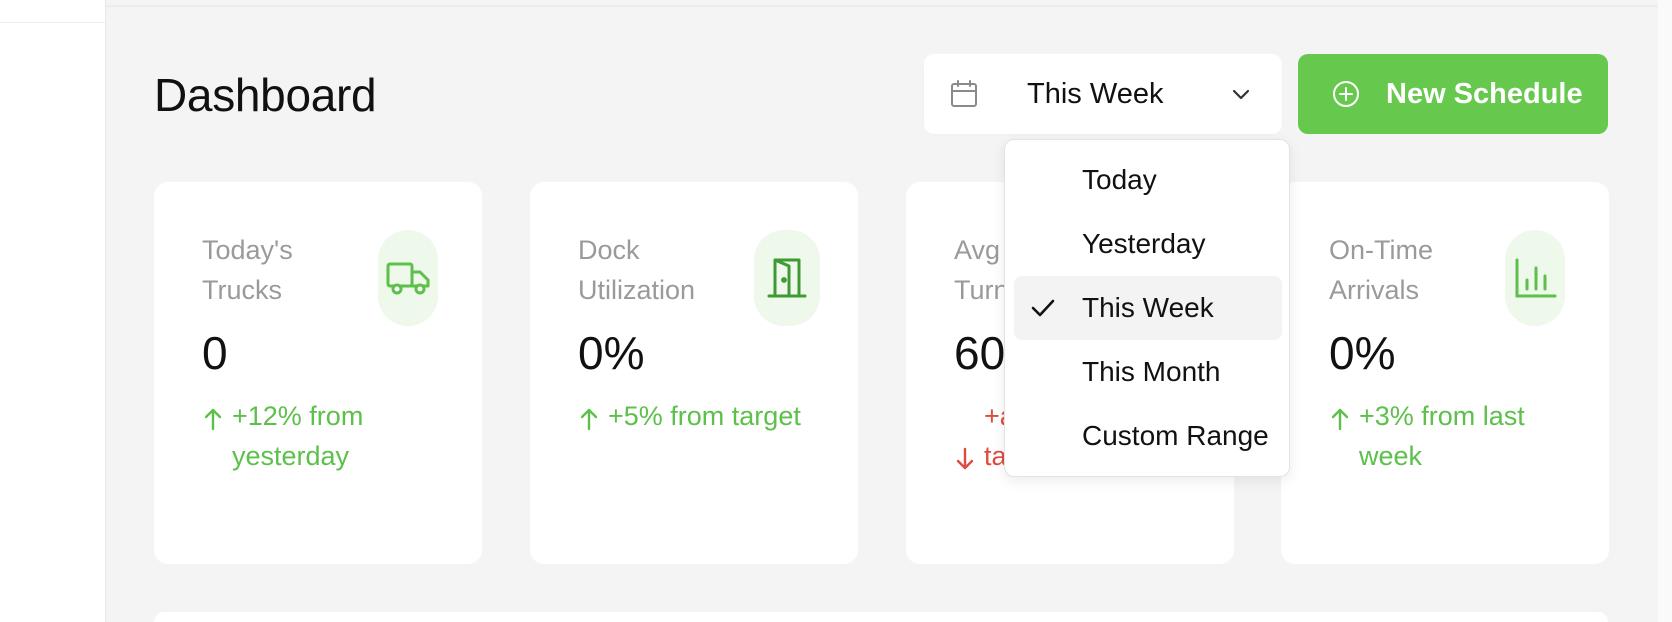 Image resolution: width=1672 pixels, height=622 pixels. I want to click on stat-trend: +5% from target, so click(693, 416).